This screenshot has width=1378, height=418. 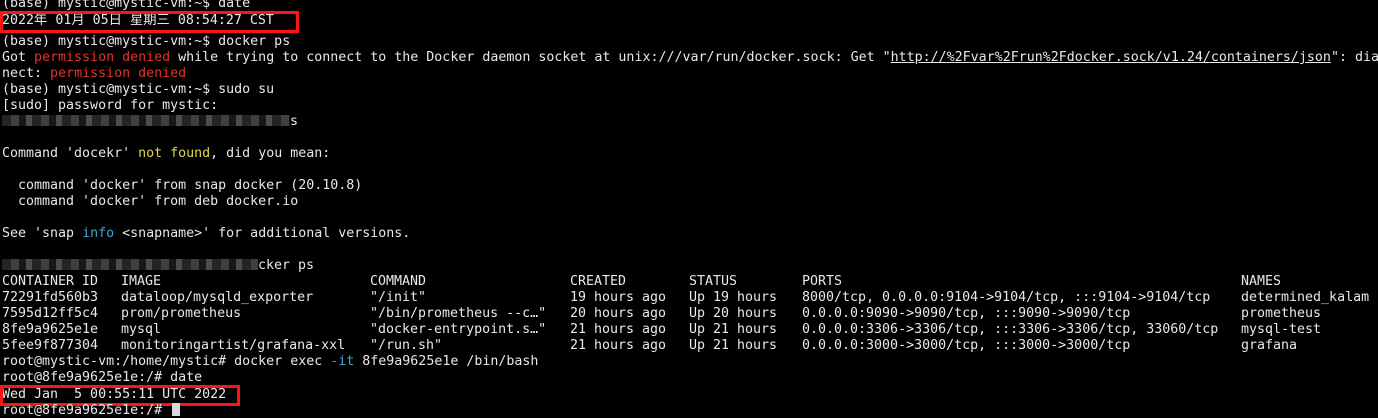 I want to click on container-name: grafana, so click(x=1269, y=345).